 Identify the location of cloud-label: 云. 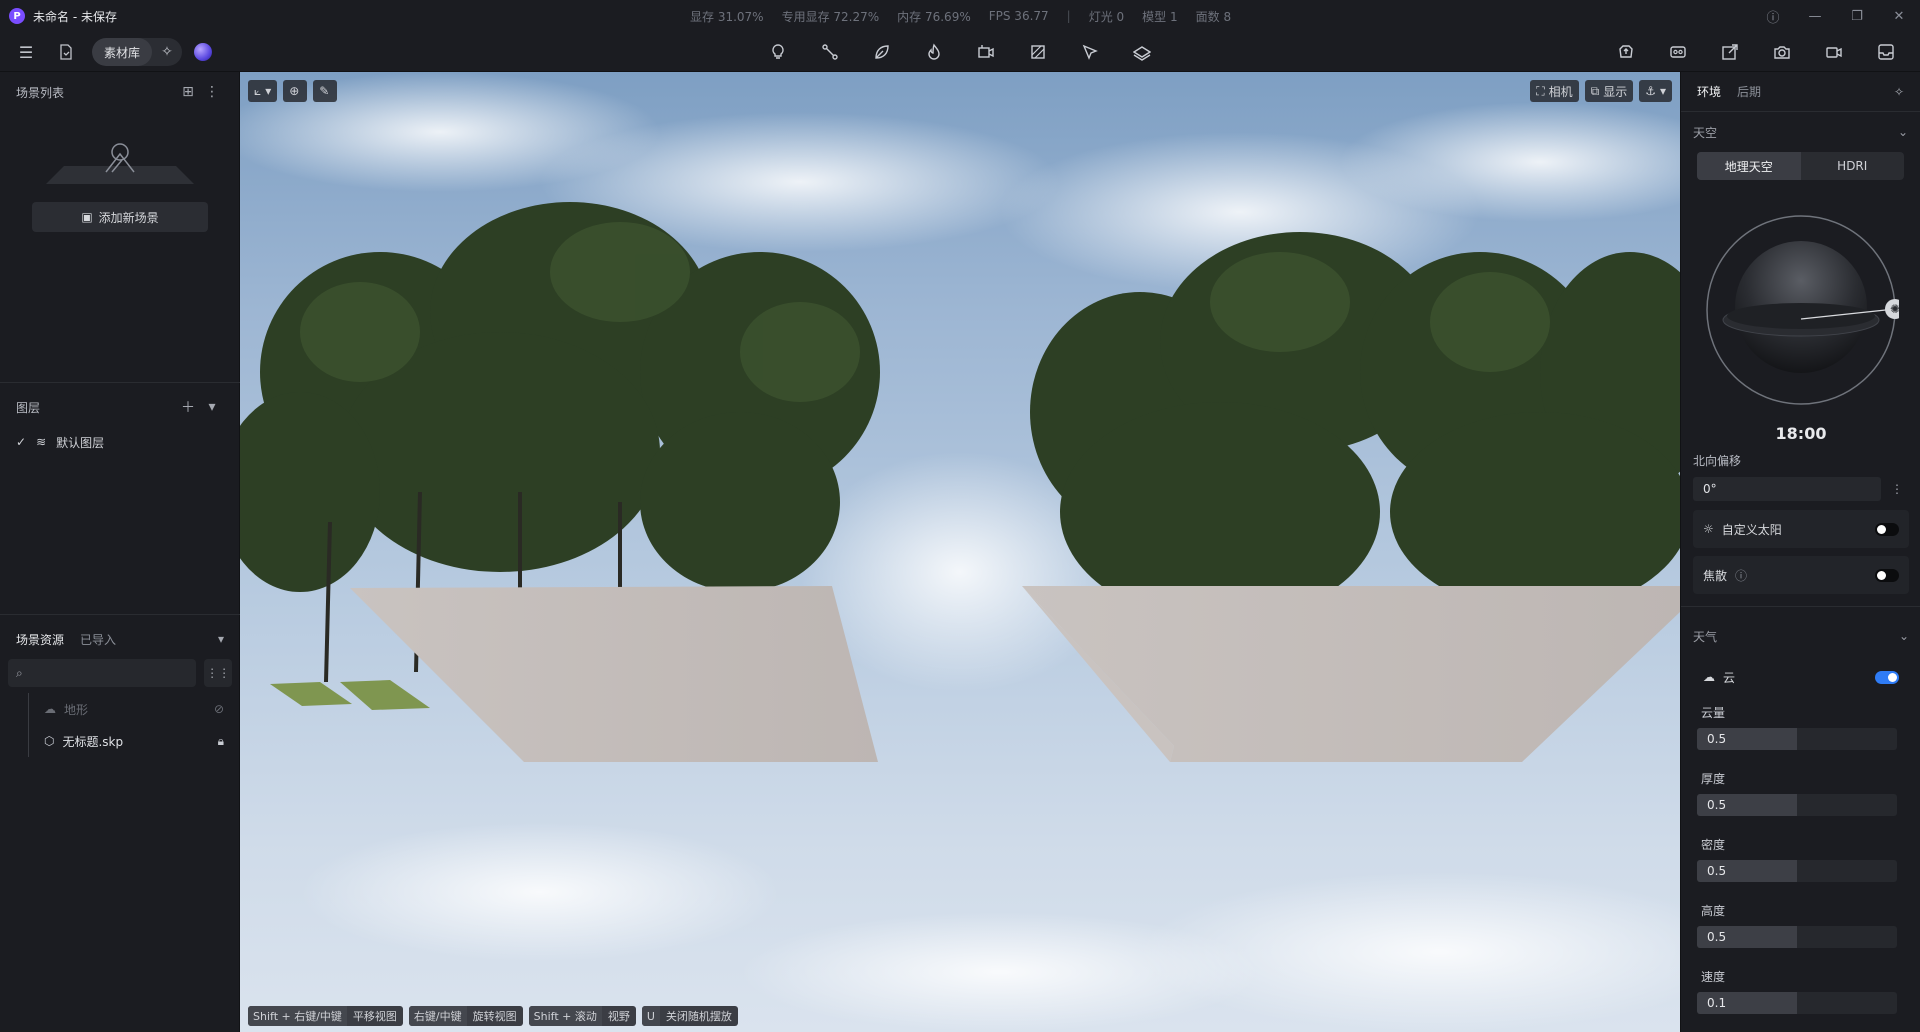
(1729, 677).